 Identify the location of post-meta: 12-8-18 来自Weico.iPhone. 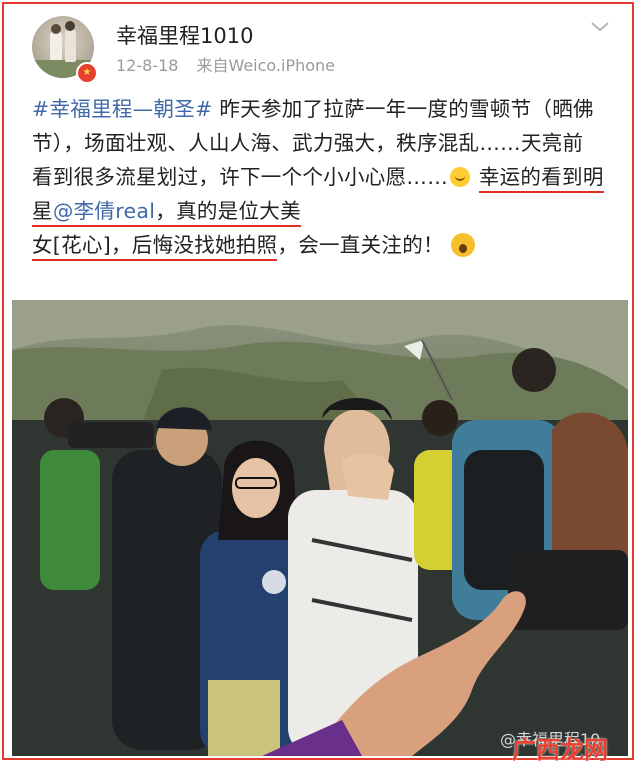
(225, 64).